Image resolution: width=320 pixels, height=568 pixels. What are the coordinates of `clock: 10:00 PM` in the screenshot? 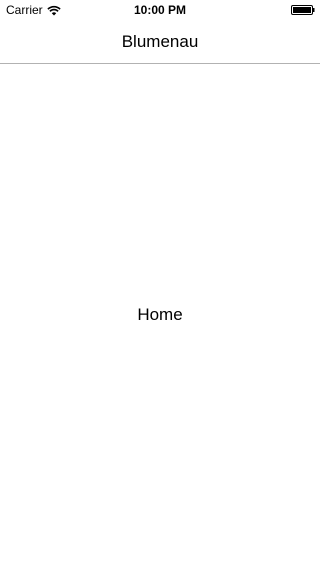 It's located at (160, 10).